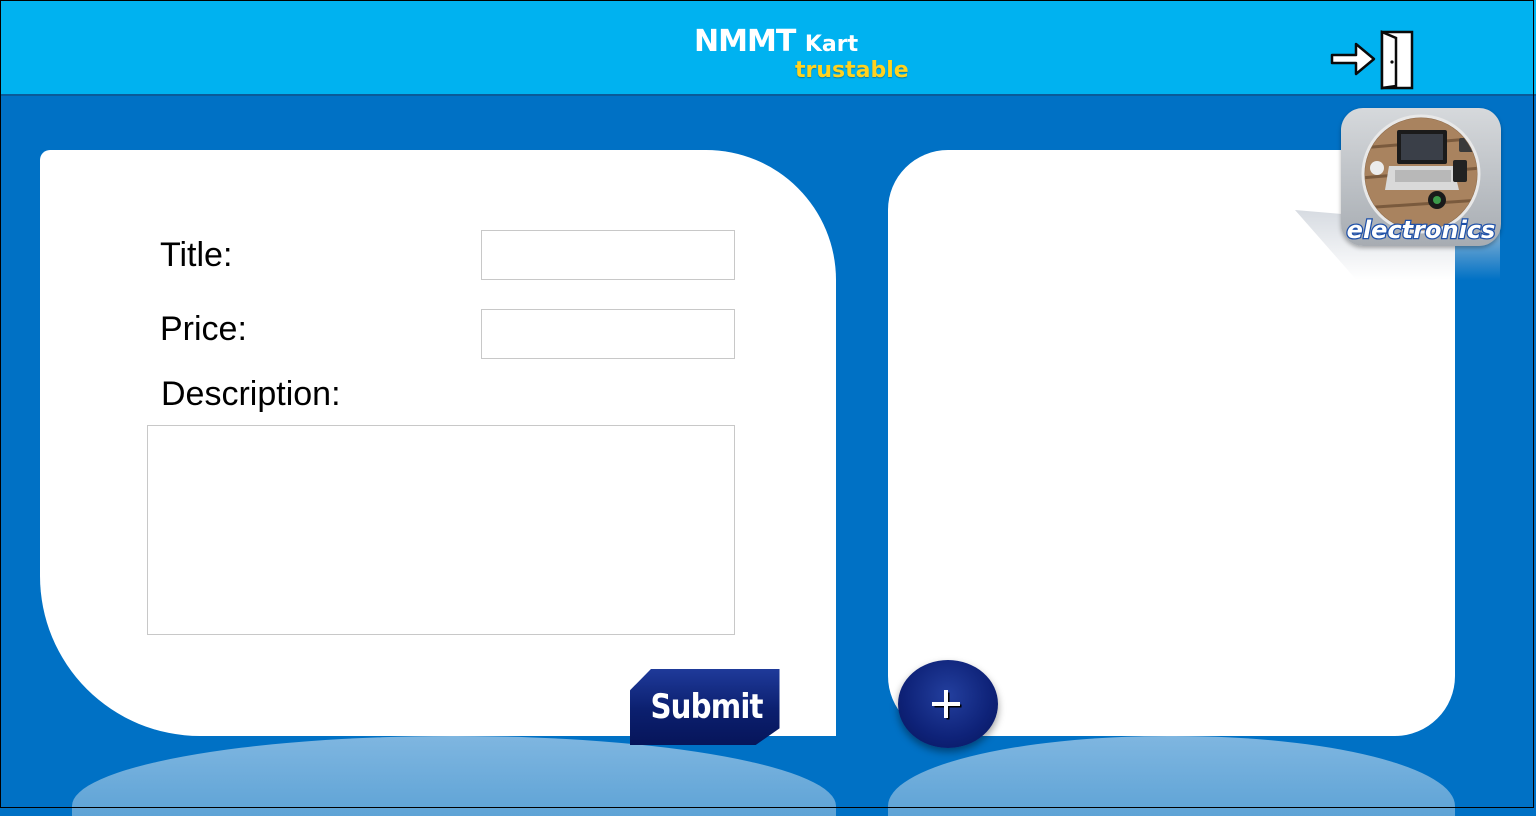 The width and height of the screenshot is (1536, 816). Describe the element at coordinates (1421, 179) in the screenshot. I see `electronics-category-icon: electronics` at that location.